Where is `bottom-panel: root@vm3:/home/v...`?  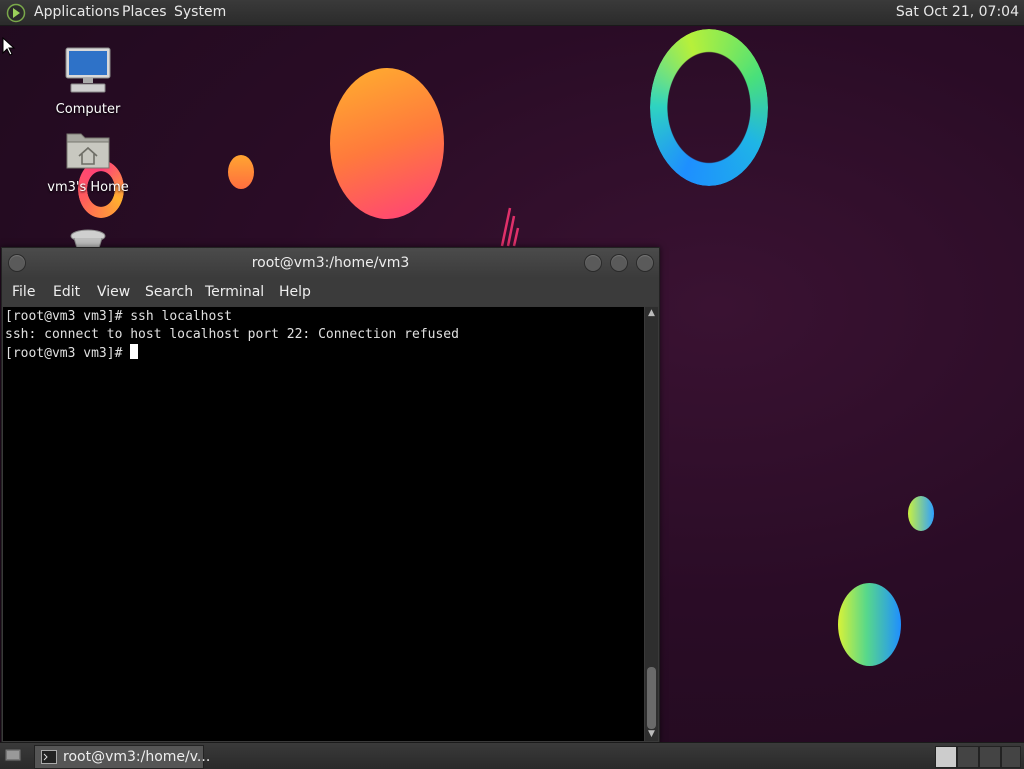 bottom-panel: root@vm3:/home/v... is located at coordinates (512, 755).